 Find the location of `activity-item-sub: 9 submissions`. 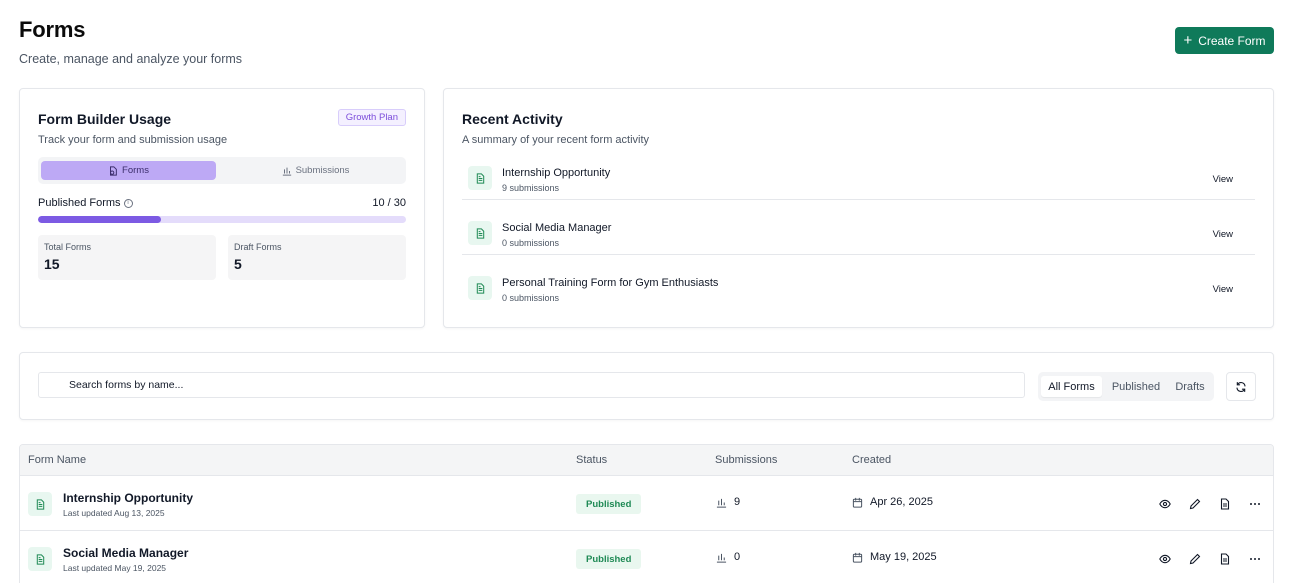

activity-item-sub: 9 submissions is located at coordinates (531, 188).